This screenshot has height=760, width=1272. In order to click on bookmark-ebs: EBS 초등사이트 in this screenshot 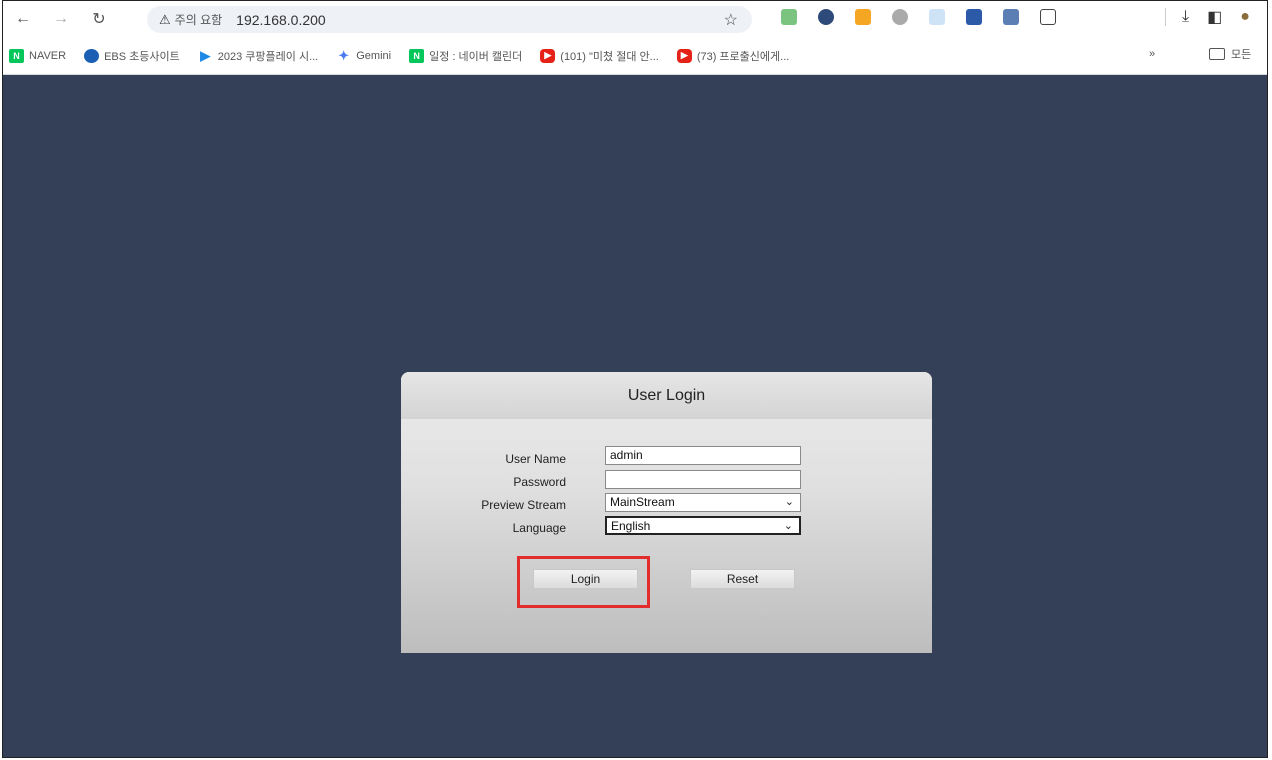, I will do `click(132, 56)`.